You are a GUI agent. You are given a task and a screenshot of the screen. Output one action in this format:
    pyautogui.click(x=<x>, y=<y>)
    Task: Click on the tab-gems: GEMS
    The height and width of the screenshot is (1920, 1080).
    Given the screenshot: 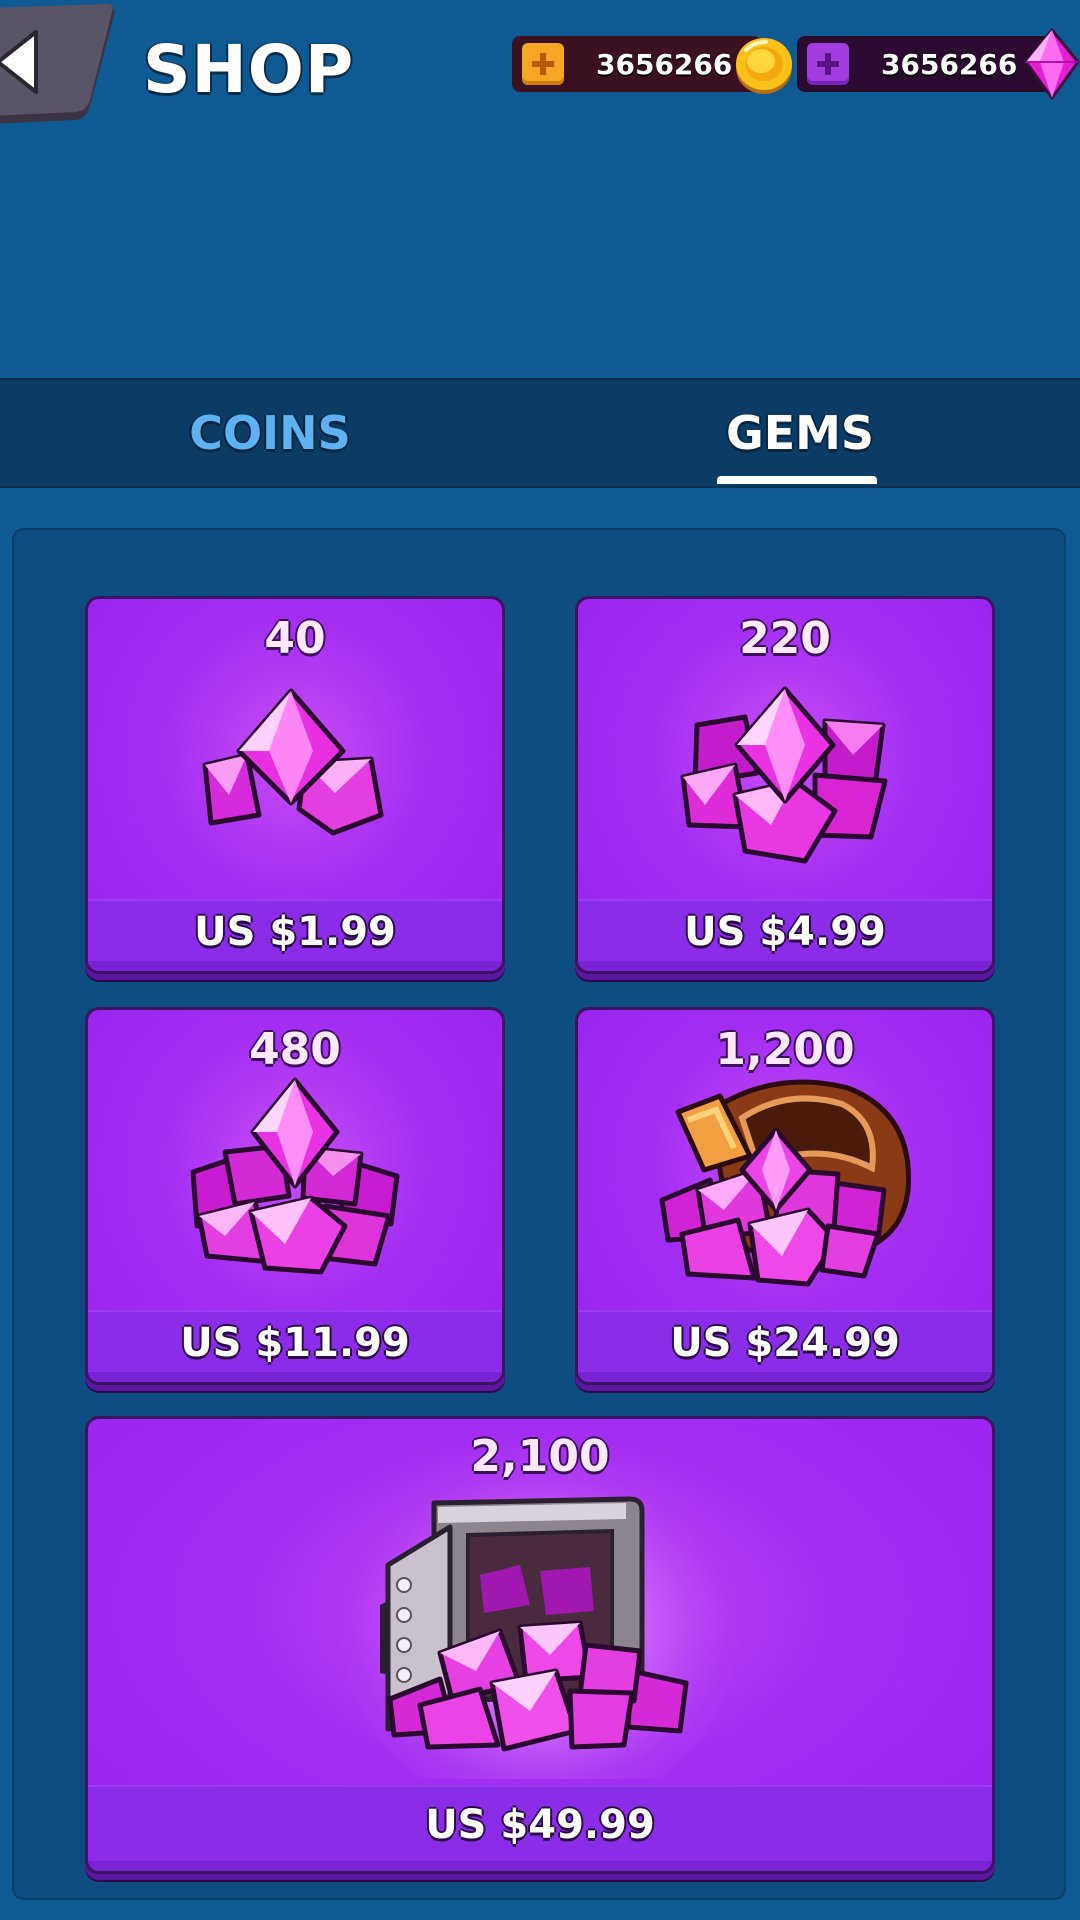 What is the action you would take?
    pyautogui.click(x=800, y=433)
    